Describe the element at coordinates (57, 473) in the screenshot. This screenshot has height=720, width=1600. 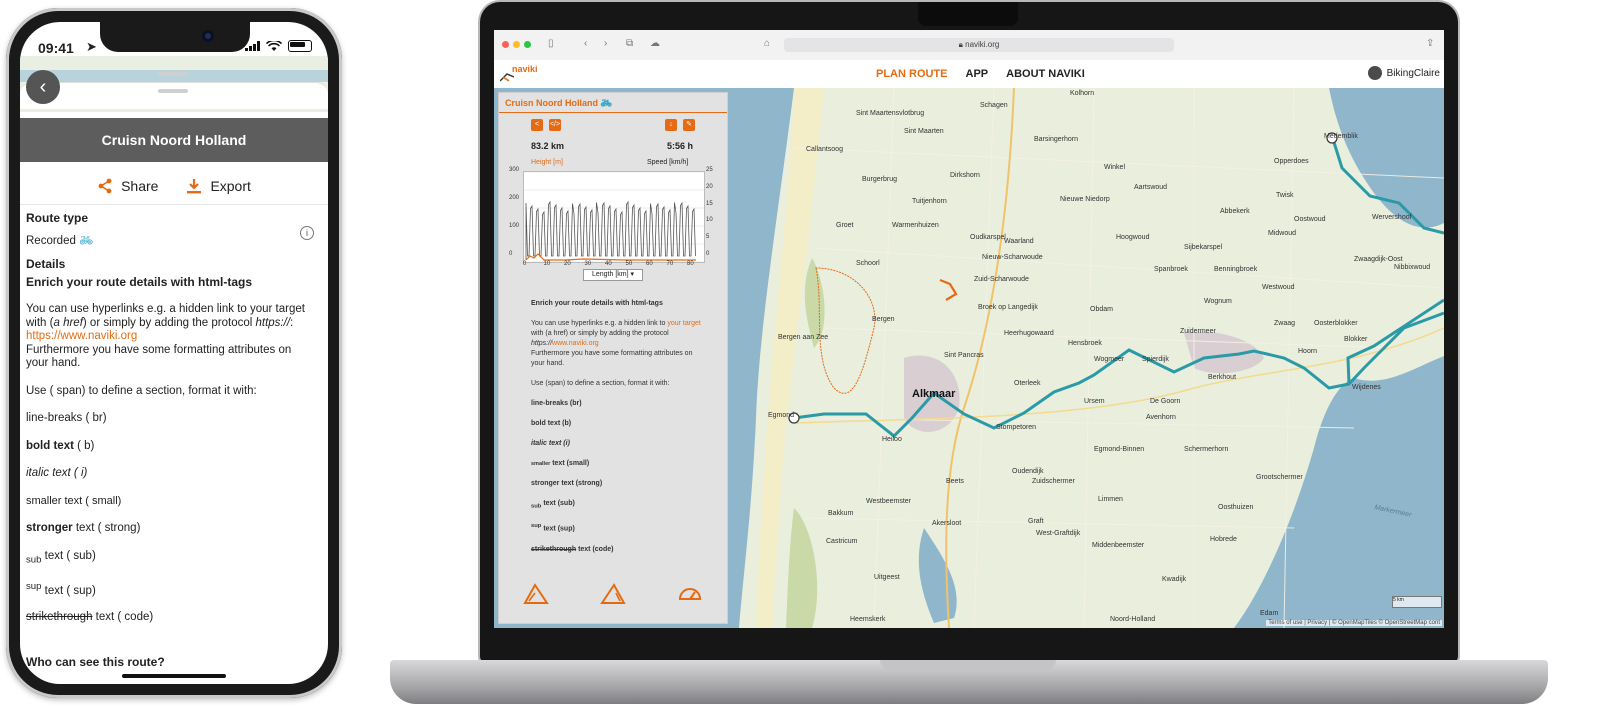
I see `italic-item: italic text ( i)` at that location.